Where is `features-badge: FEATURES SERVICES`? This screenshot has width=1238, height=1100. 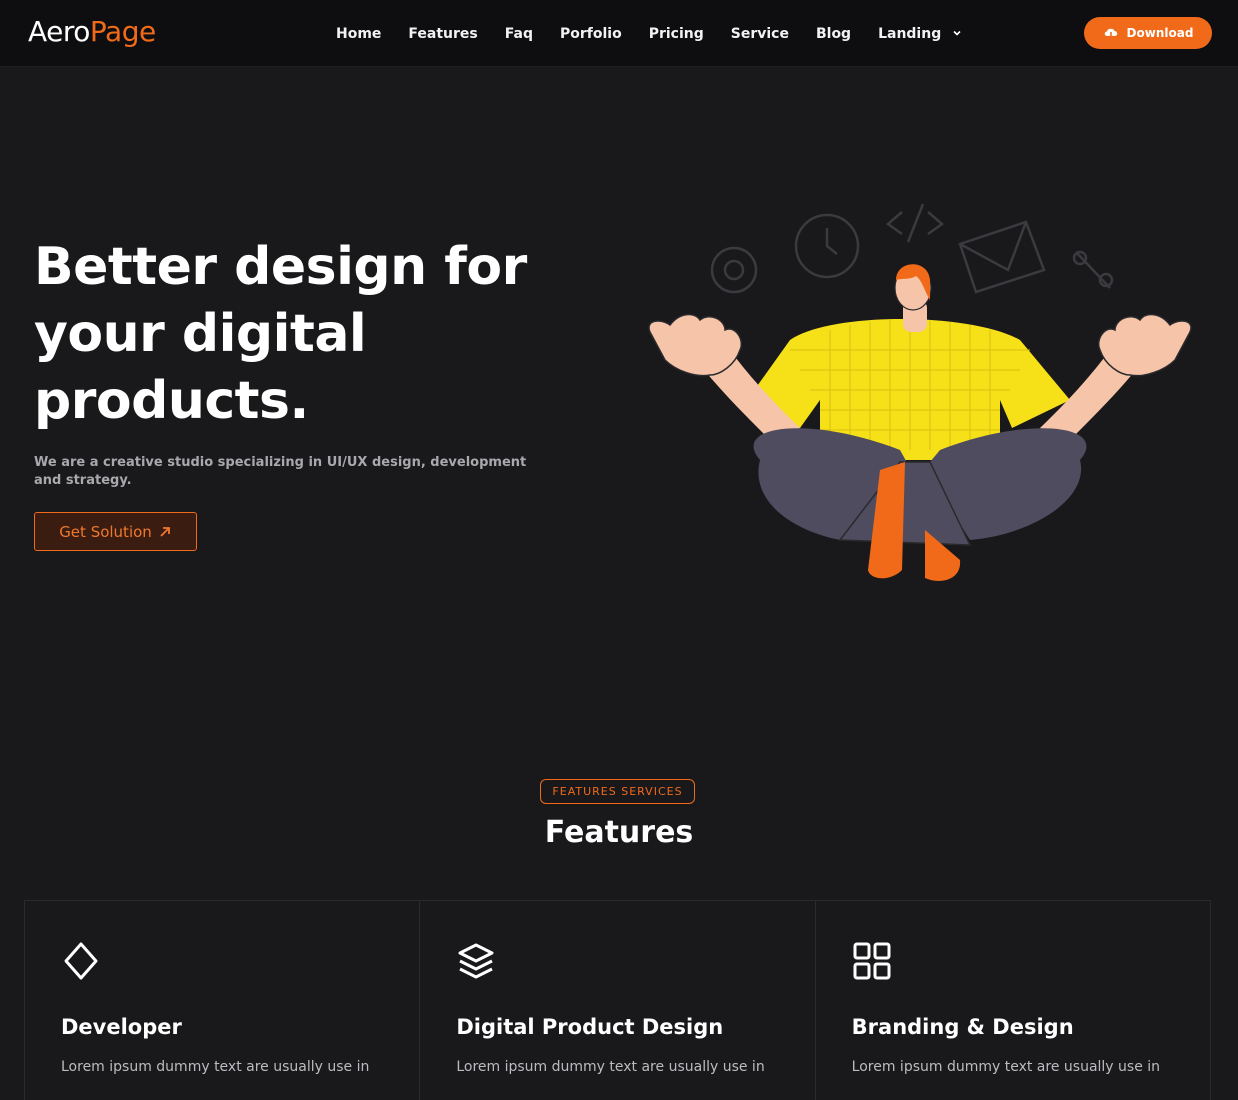
features-badge: FEATURES SERVICES is located at coordinates (617, 791).